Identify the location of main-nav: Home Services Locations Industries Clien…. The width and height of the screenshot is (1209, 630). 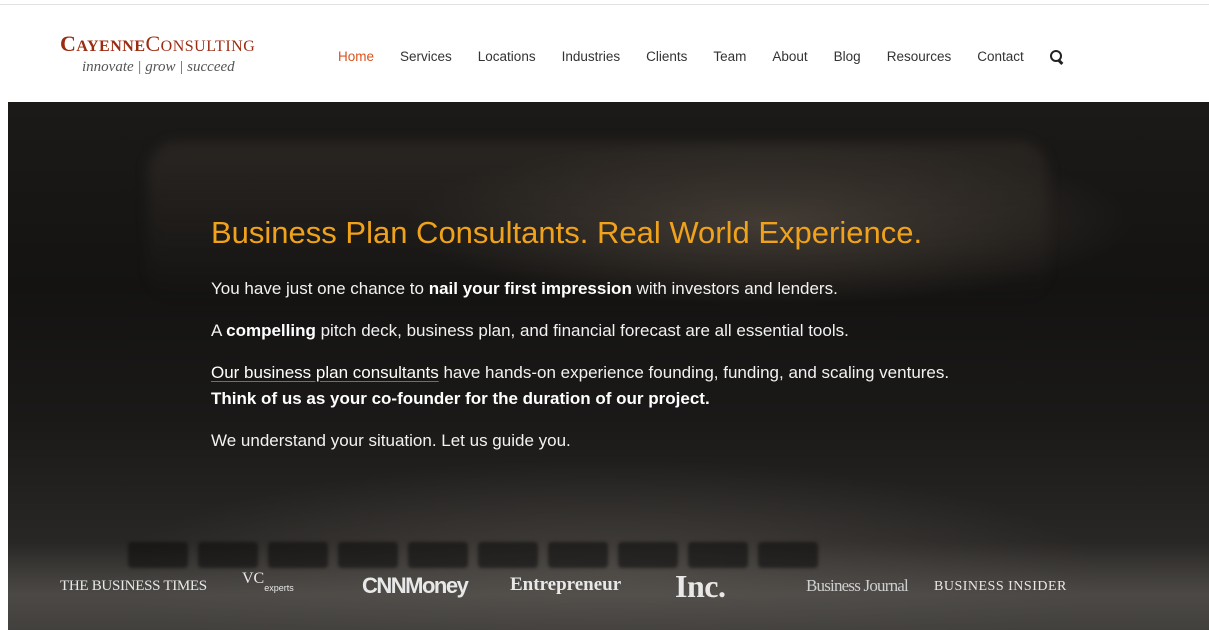
(701, 57).